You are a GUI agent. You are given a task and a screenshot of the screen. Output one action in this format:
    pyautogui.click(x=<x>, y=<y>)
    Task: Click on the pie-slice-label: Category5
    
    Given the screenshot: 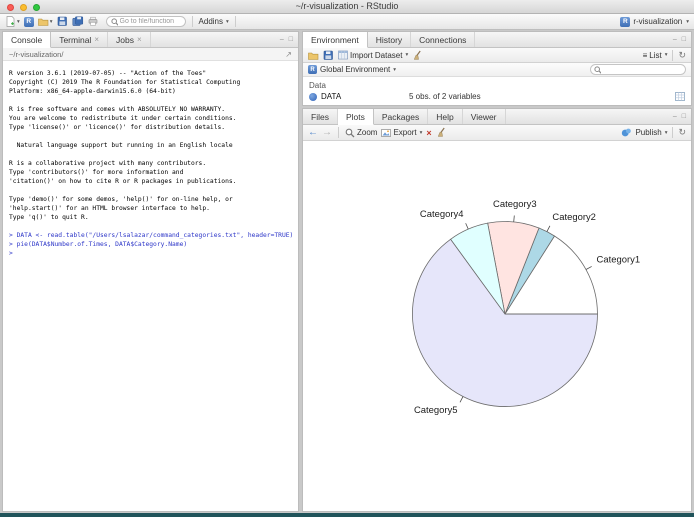 What is the action you would take?
    pyautogui.click(x=436, y=410)
    